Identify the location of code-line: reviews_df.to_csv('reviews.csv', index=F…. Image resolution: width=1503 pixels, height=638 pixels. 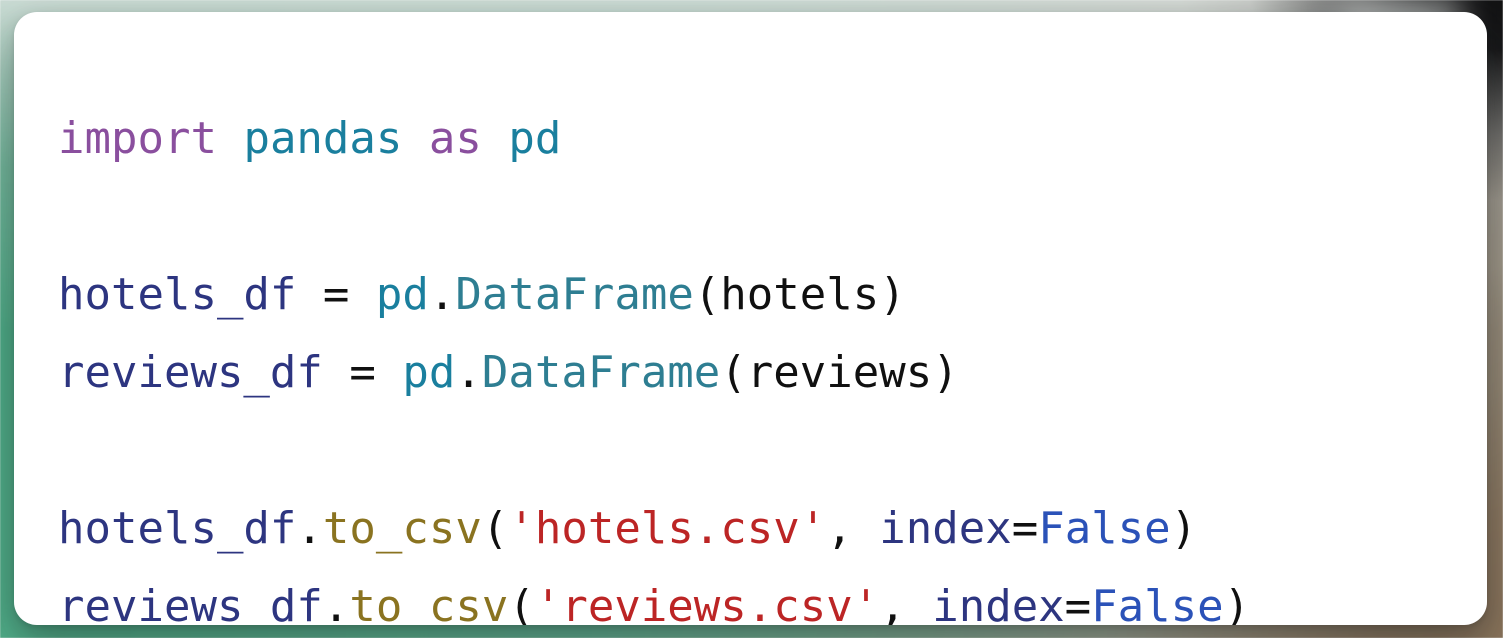
(767, 596).